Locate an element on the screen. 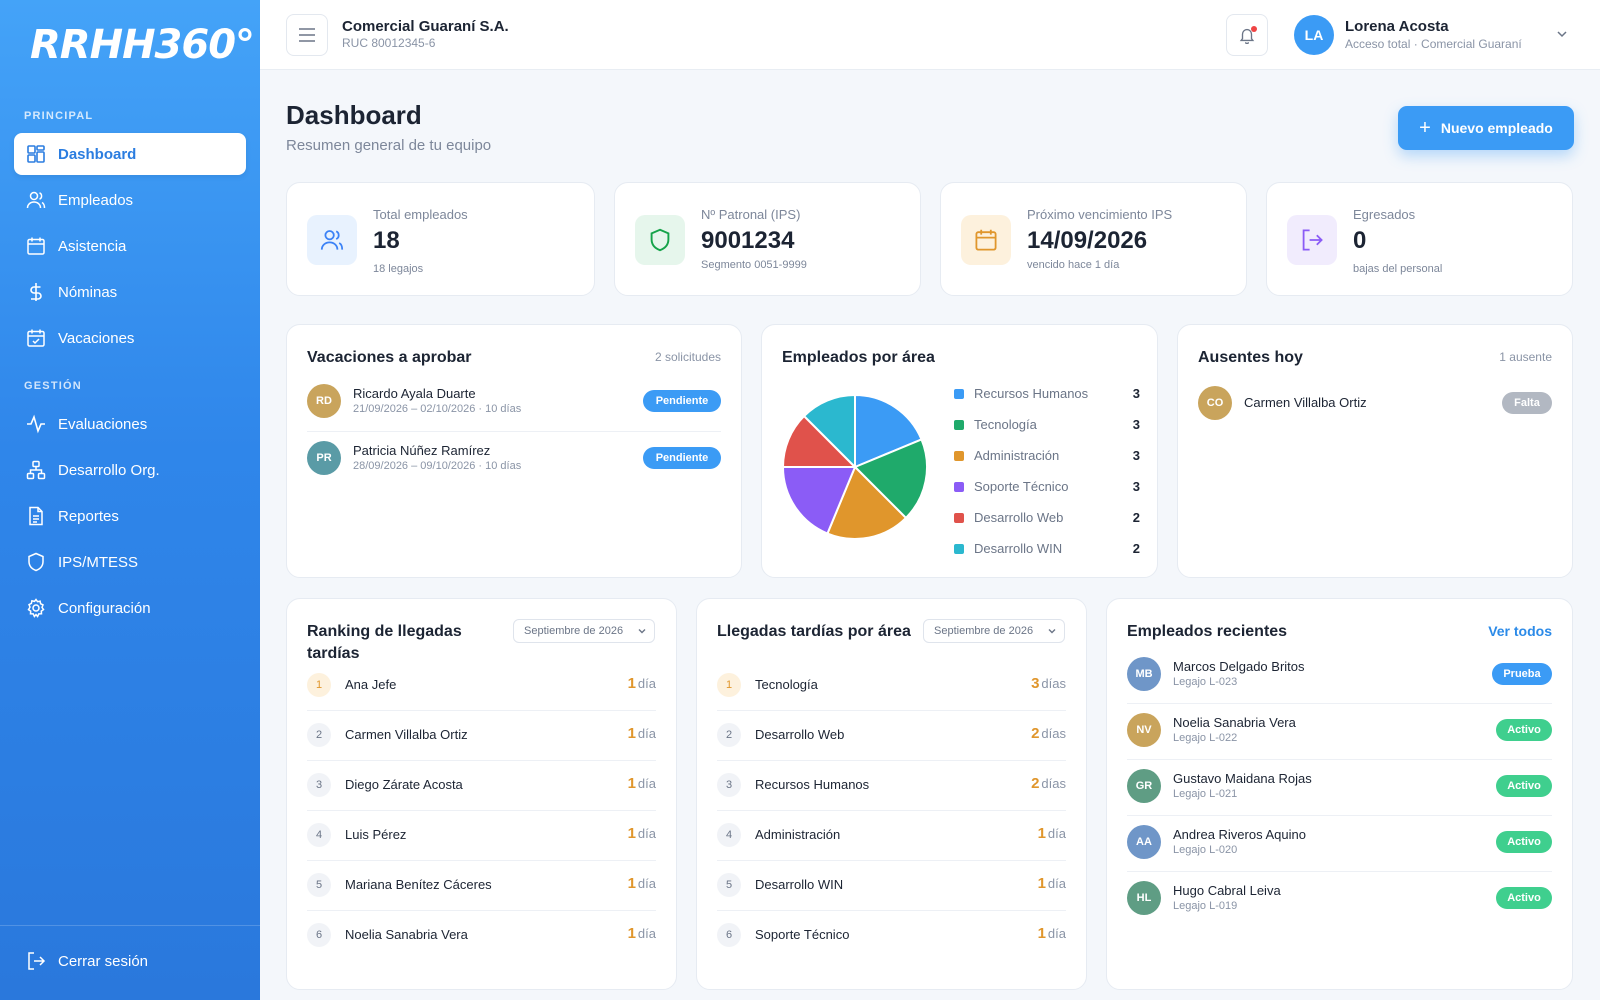 This screenshot has width=1600, height=1000. new-employee-button: + Nuevo empleado is located at coordinates (1486, 128).